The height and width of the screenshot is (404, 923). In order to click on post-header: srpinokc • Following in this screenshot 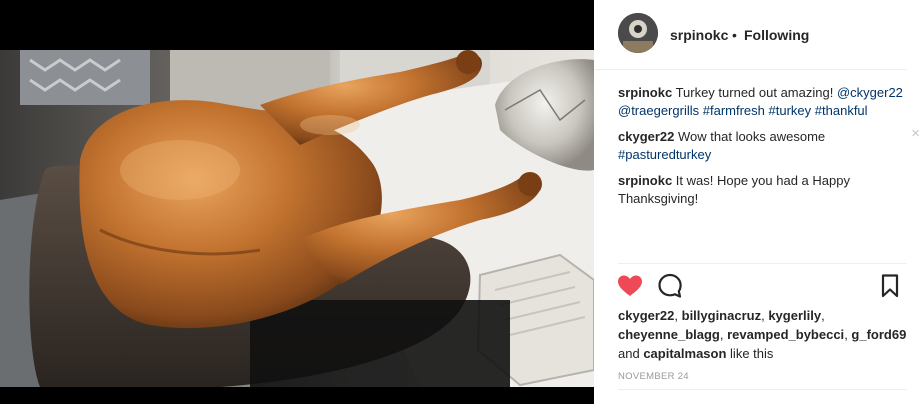, I will do `click(750, 35)`.